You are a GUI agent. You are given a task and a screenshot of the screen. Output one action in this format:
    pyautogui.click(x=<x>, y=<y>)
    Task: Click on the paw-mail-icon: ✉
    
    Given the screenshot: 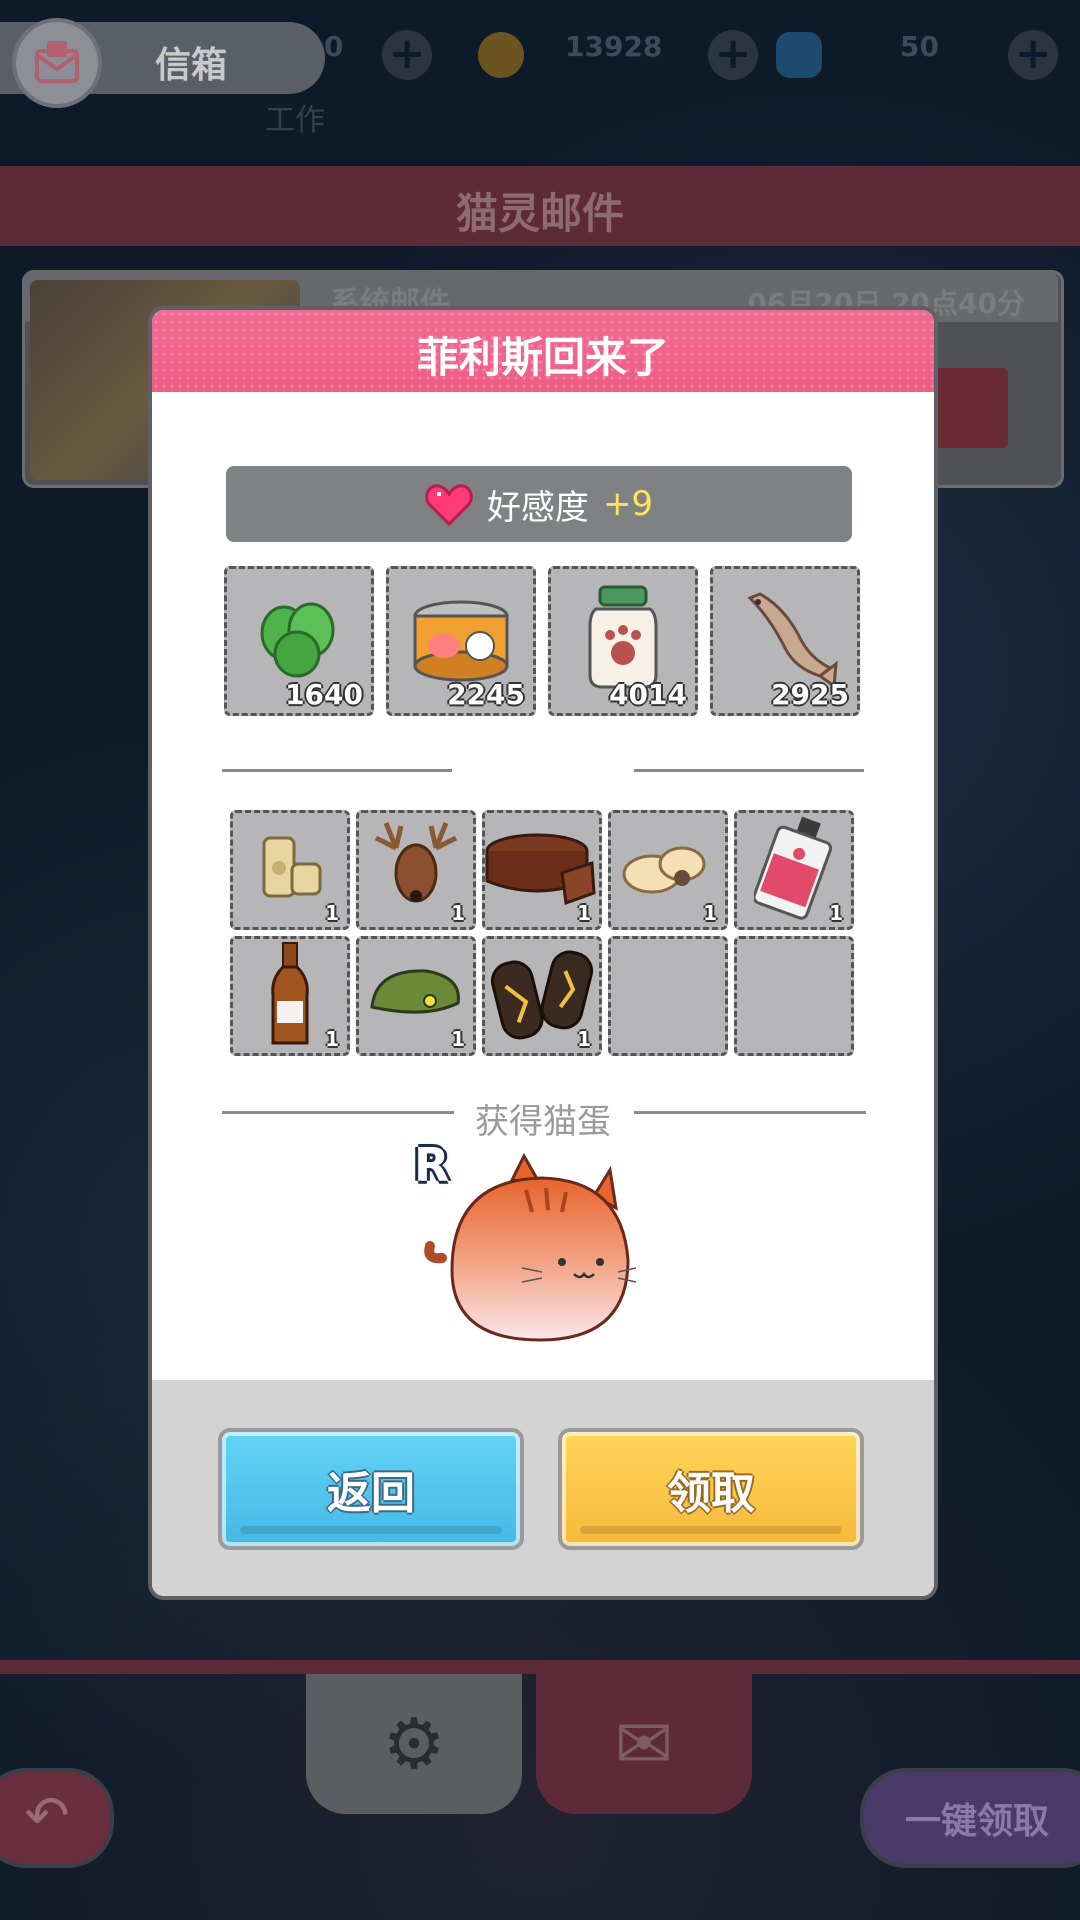 What is the action you would take?
    pyautogui.click(x=644, y=1744)
    